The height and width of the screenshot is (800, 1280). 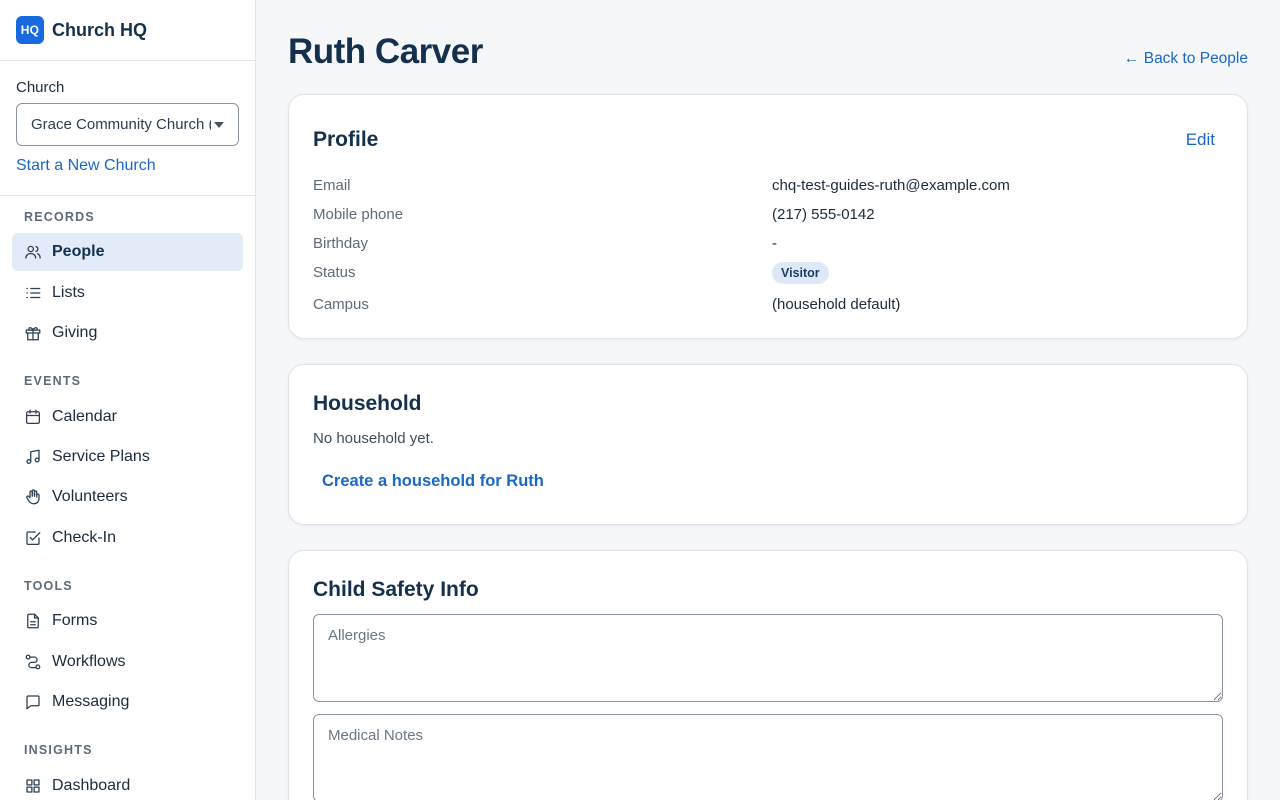 What do you see at coordinates (396, 589) in the screenshot?
I see `child-safety-title: Child Safety Info` at bounding box center [396, 589].